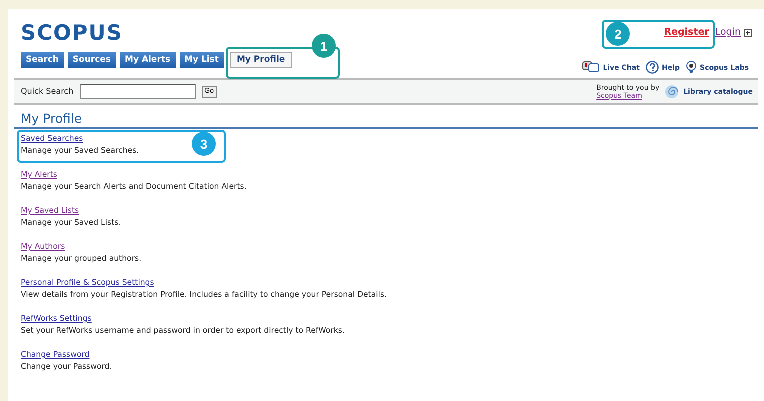 The image size is (764, 401). I want to click on nav-tab: Sources, so click(92, 60).